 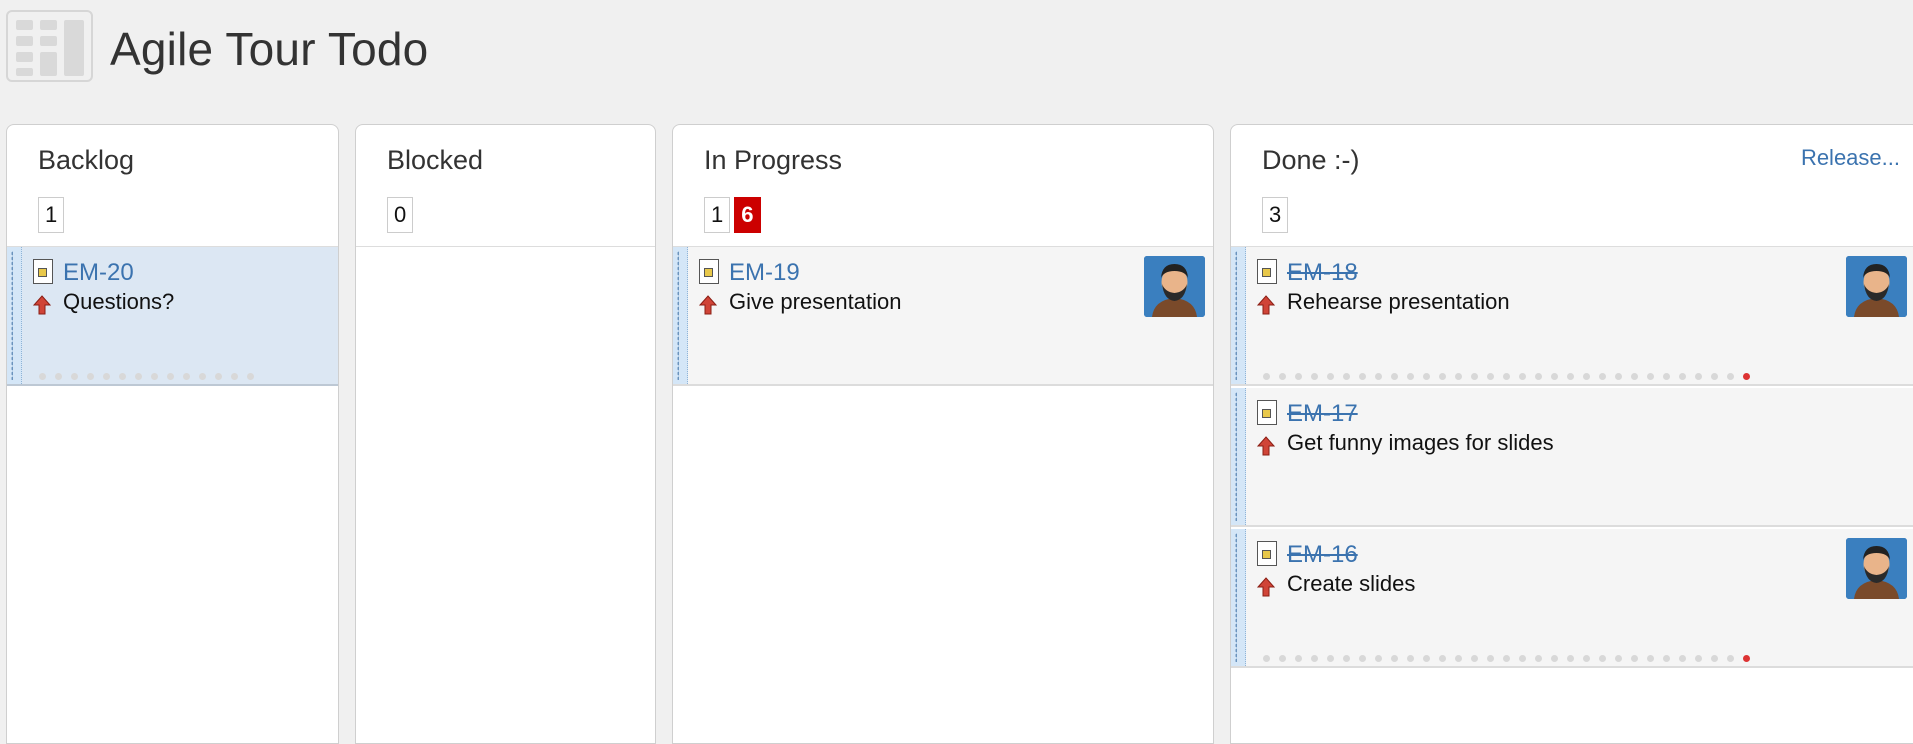 I want to click on issue-key-link: EM-16, so click(x=1322, y=555).